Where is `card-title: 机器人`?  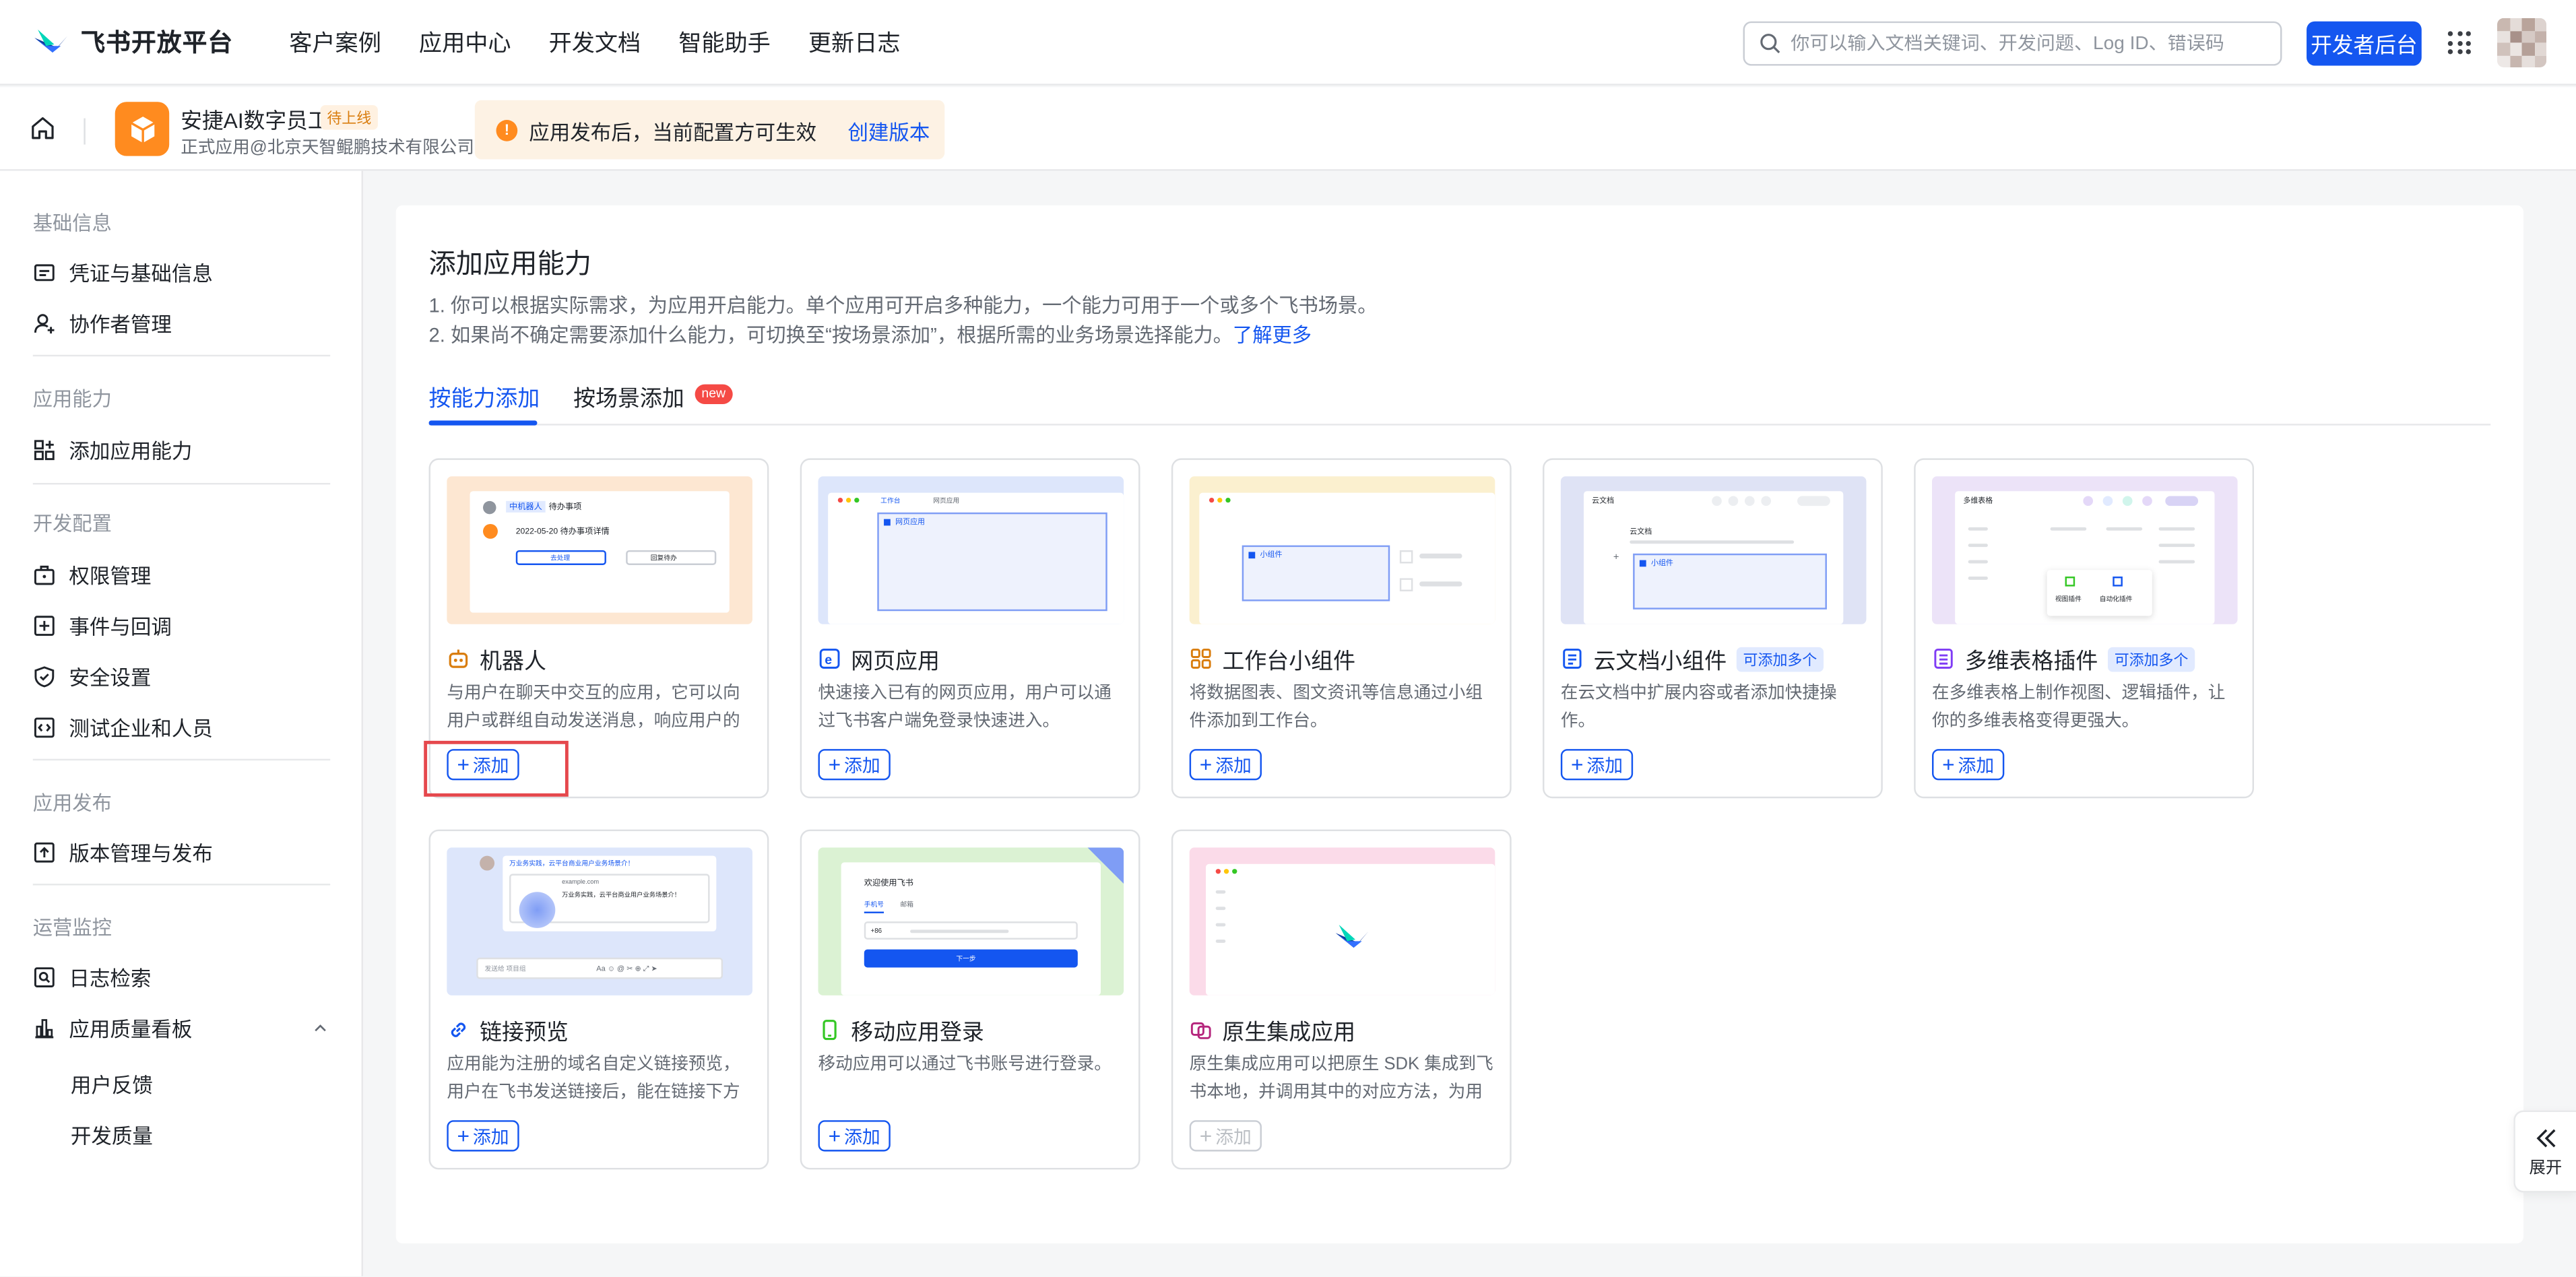 card-title: 机器人 is located at coordinates (513, 661).